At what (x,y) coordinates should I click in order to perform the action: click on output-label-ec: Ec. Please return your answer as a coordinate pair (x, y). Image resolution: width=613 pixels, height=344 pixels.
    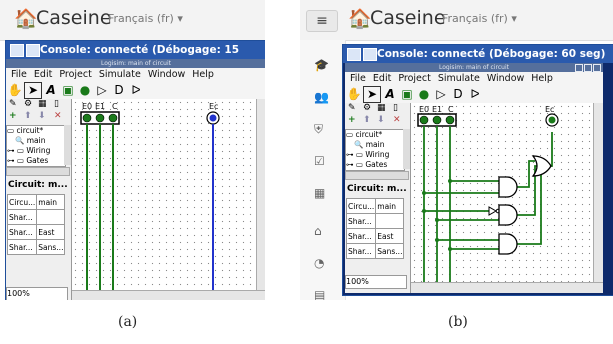
    Looking at the image, I should click on (213, 106).